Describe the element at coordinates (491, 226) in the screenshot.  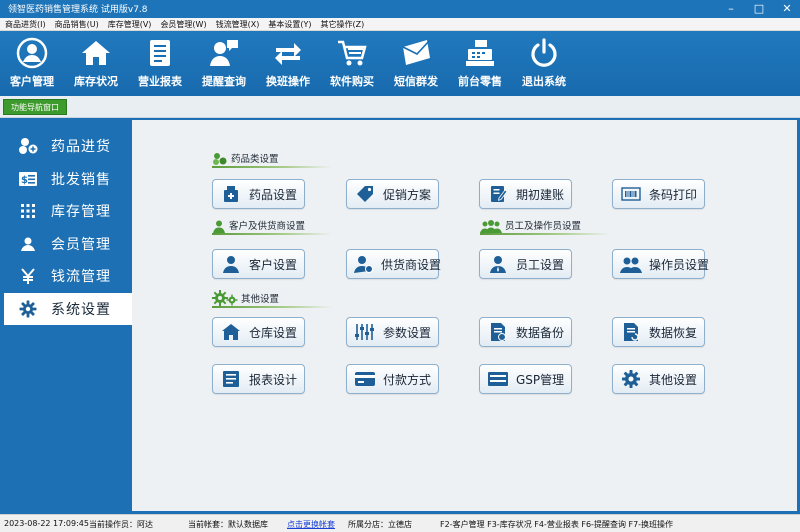
I see `staff-icon` at that location.